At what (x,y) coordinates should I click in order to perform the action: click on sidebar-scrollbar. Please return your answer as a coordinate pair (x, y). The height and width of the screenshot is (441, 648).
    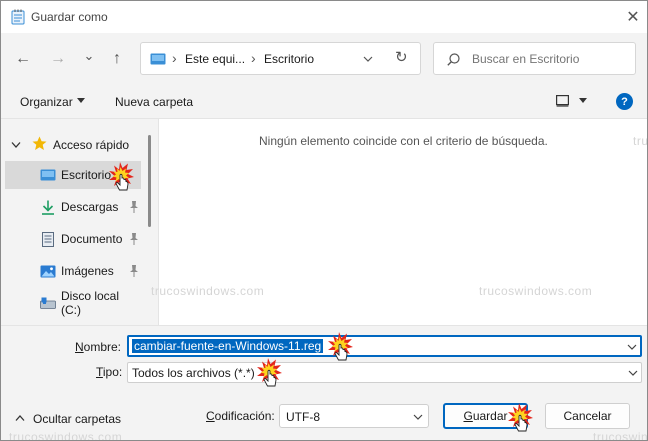
    Looking at the image, I should click on (149, 181).